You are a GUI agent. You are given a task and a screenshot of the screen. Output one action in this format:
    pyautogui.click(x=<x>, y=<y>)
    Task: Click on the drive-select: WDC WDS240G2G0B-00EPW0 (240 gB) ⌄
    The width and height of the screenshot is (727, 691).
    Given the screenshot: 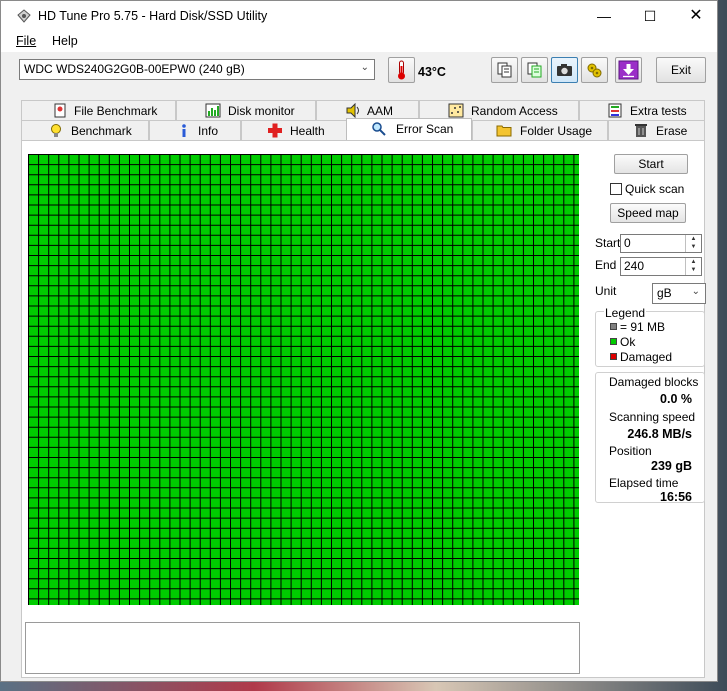 What is the action you would take?
    pyautogui.click(x=197, y=69)
    